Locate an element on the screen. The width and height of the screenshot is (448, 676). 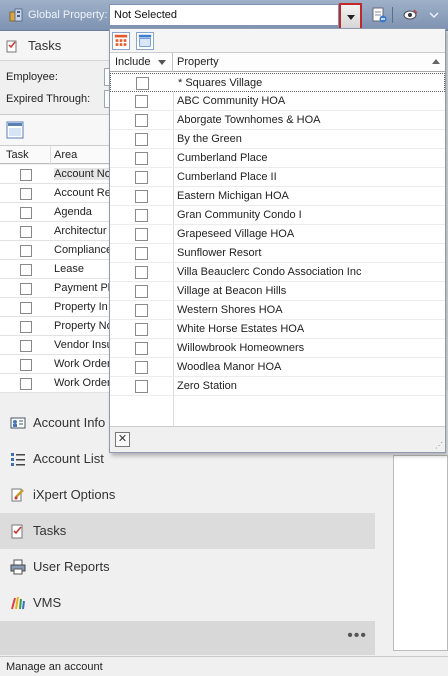
close-popup-button: ✕ is located at coordinates (122, 439).